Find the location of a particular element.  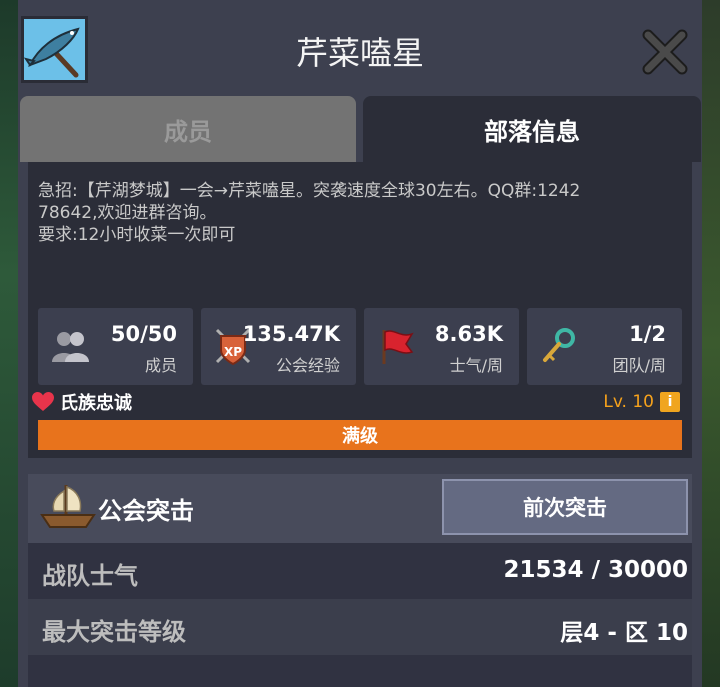

loyalty-label: 氏族忠诚 is located at coordinates (96, 403).